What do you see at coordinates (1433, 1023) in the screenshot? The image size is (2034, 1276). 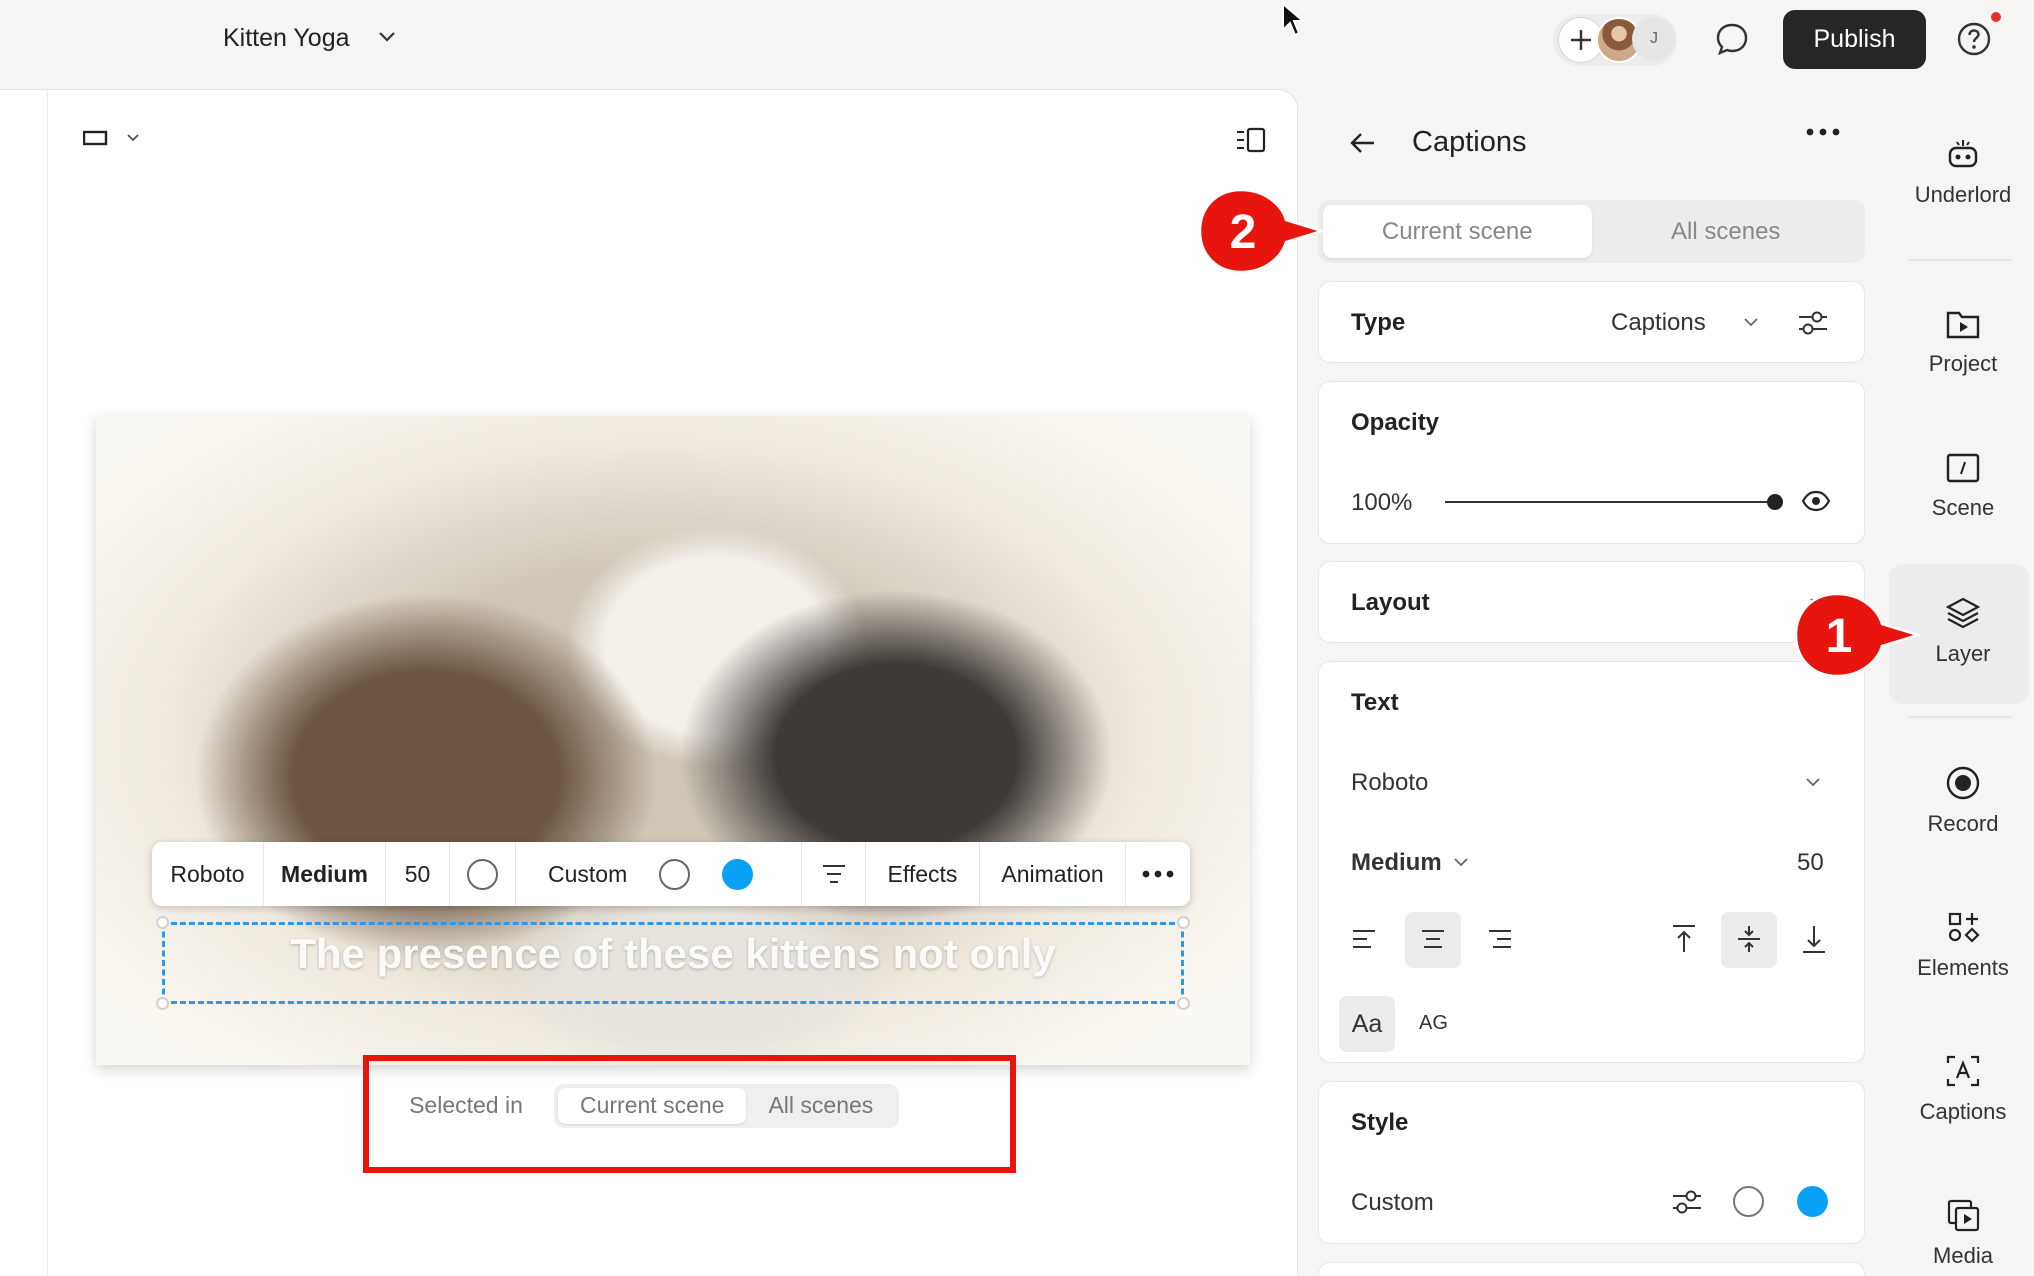 I see `case-upper-button: AG` at bounding box center [1433, 1023].